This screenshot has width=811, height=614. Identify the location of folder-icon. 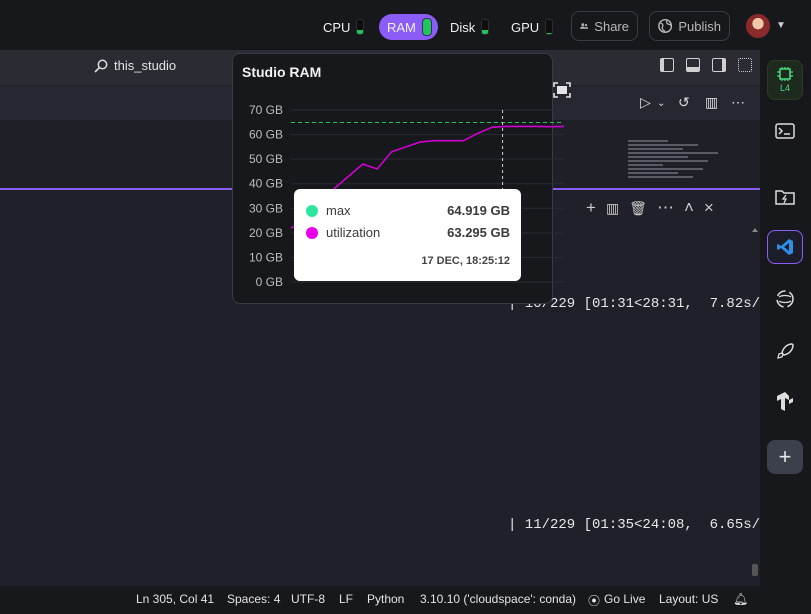
(785, 197).